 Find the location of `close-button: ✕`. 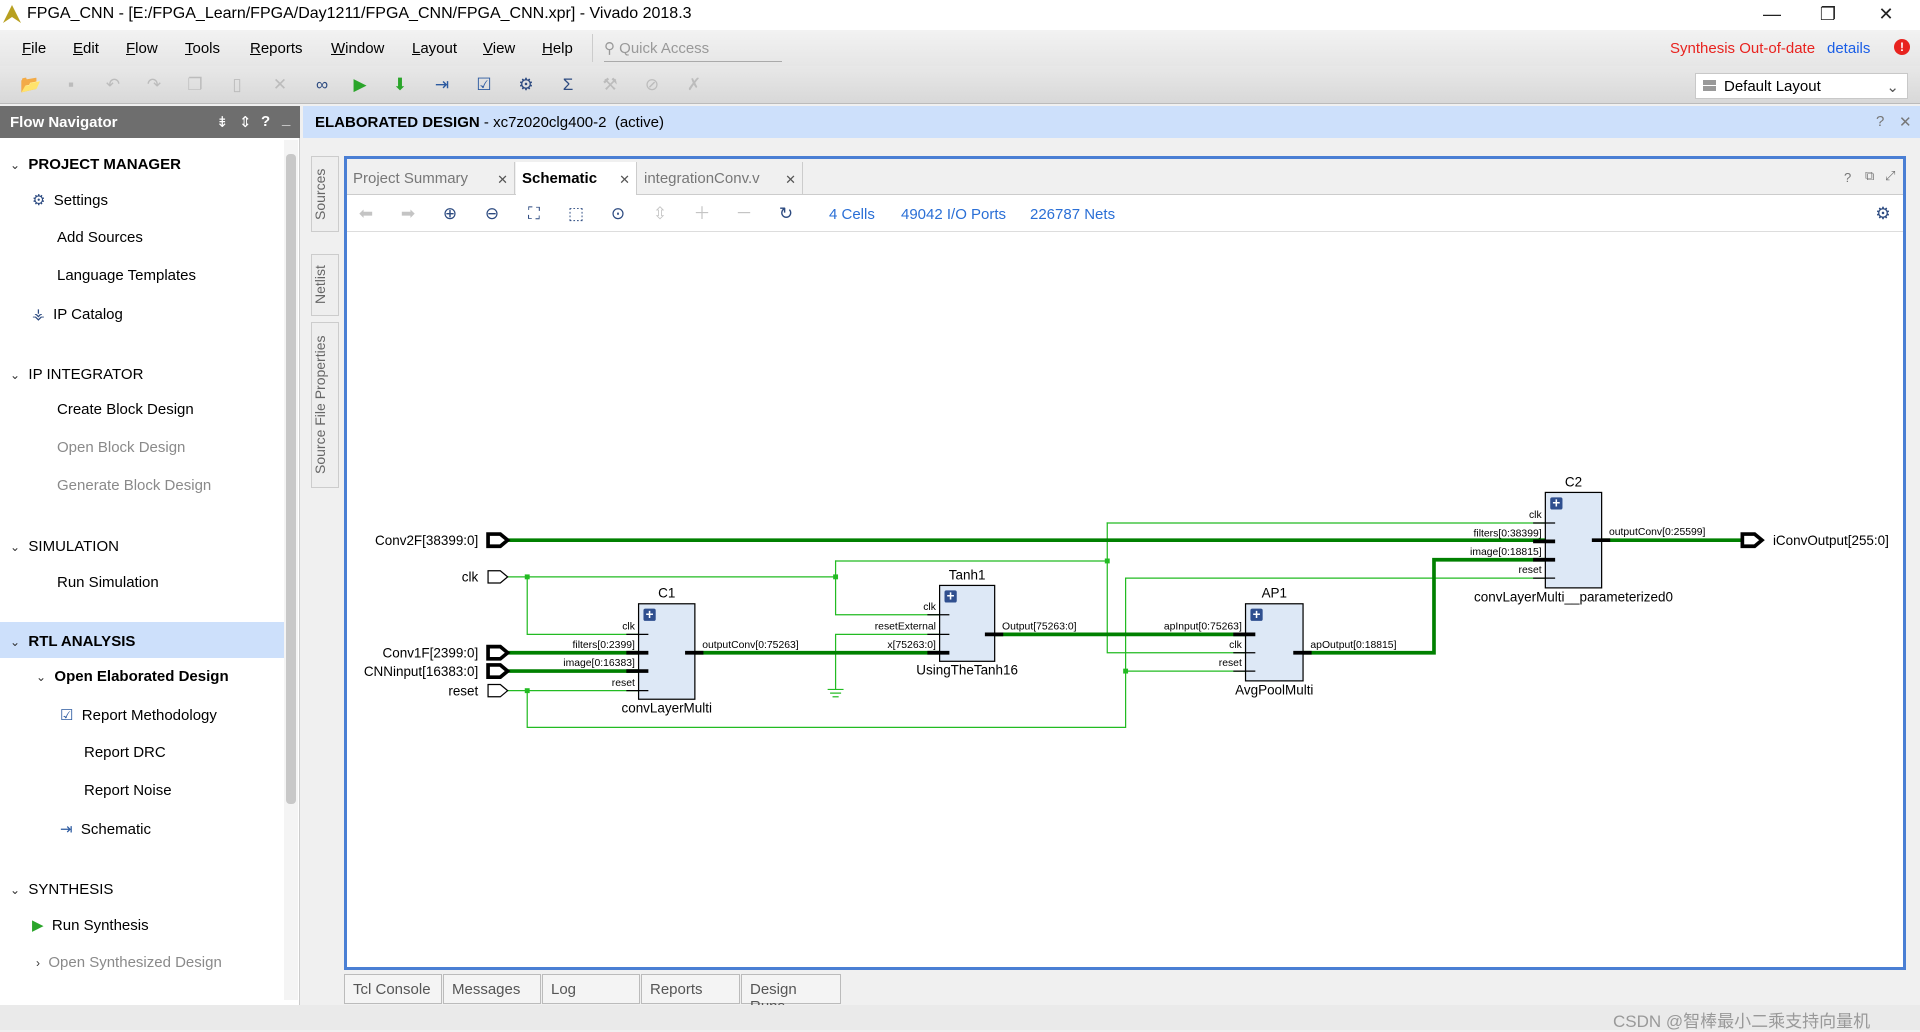

close-button: ✕ is located at coordinates (1886, 15).